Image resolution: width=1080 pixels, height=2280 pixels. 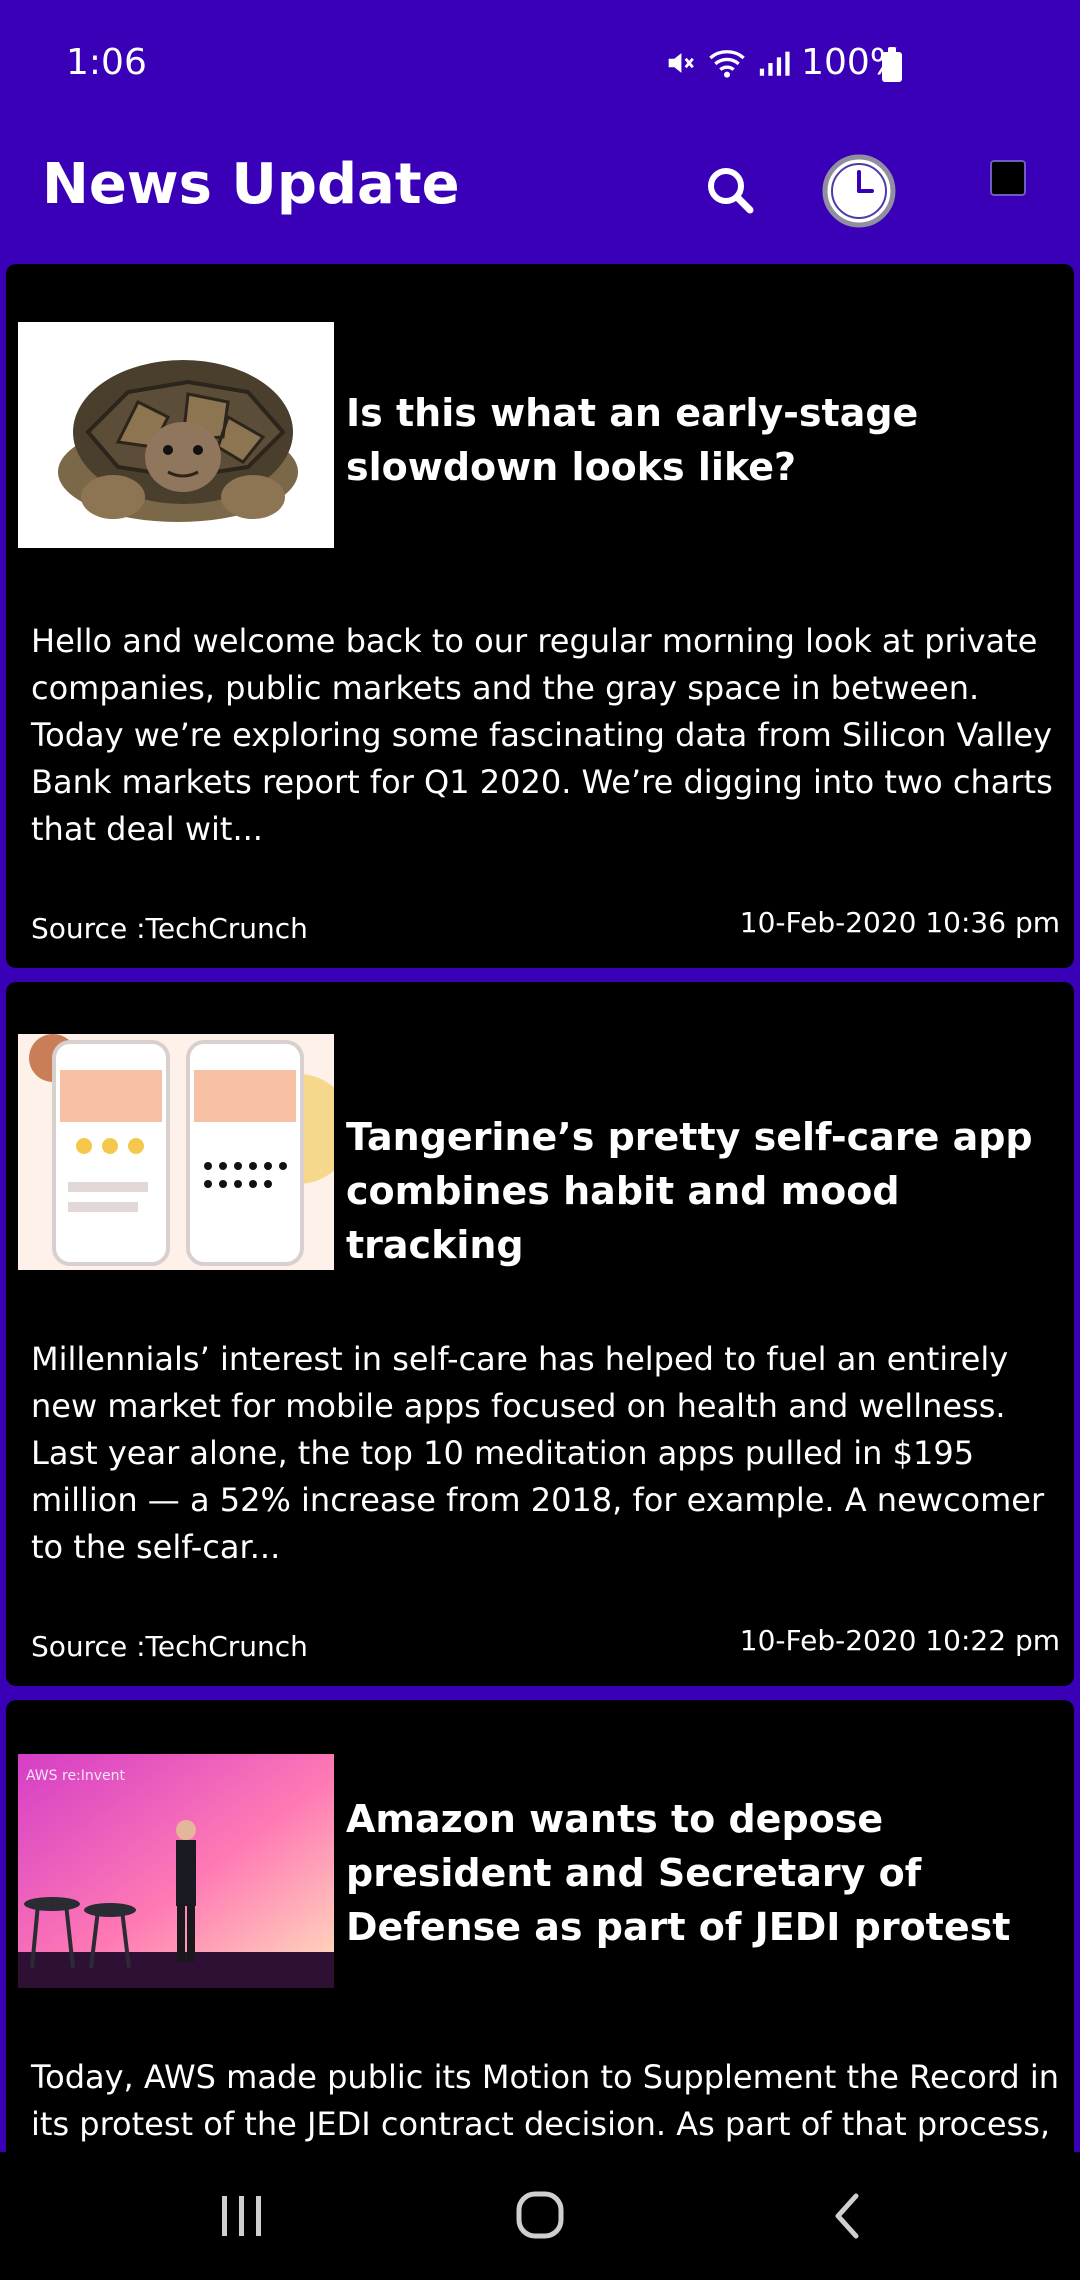 I want to click on aws-reinvent-stage-image: AWS re:Invent, so click(x=176, y=1871).